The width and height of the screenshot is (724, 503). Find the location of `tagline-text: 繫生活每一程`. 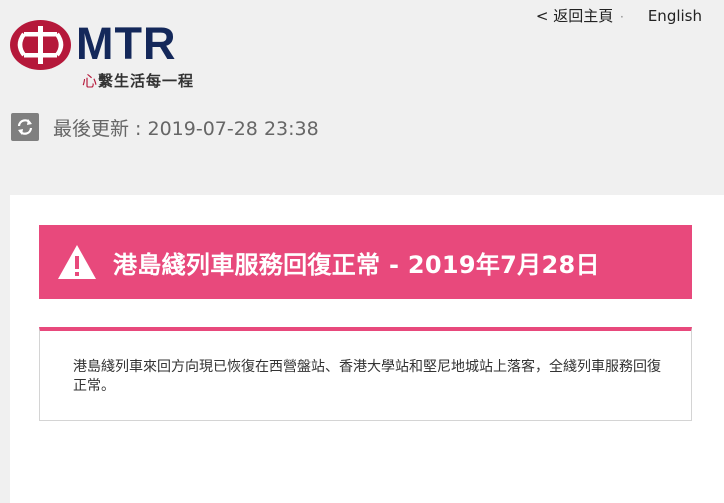

tagline-text: 繫生活每一程 is located at coordinates (146, 81).